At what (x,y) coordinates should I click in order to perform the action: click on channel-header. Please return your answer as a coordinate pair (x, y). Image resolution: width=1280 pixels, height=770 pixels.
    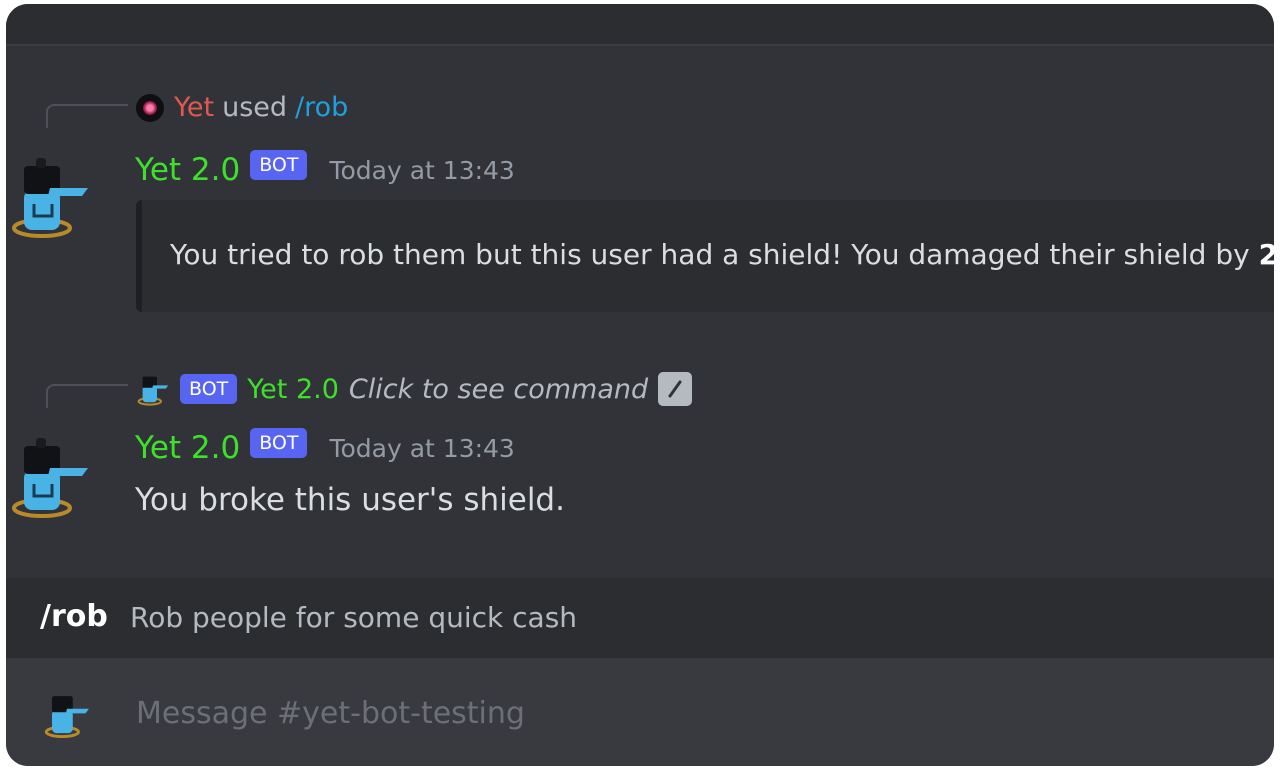
    Looking at the image, I should click on (640, 24).